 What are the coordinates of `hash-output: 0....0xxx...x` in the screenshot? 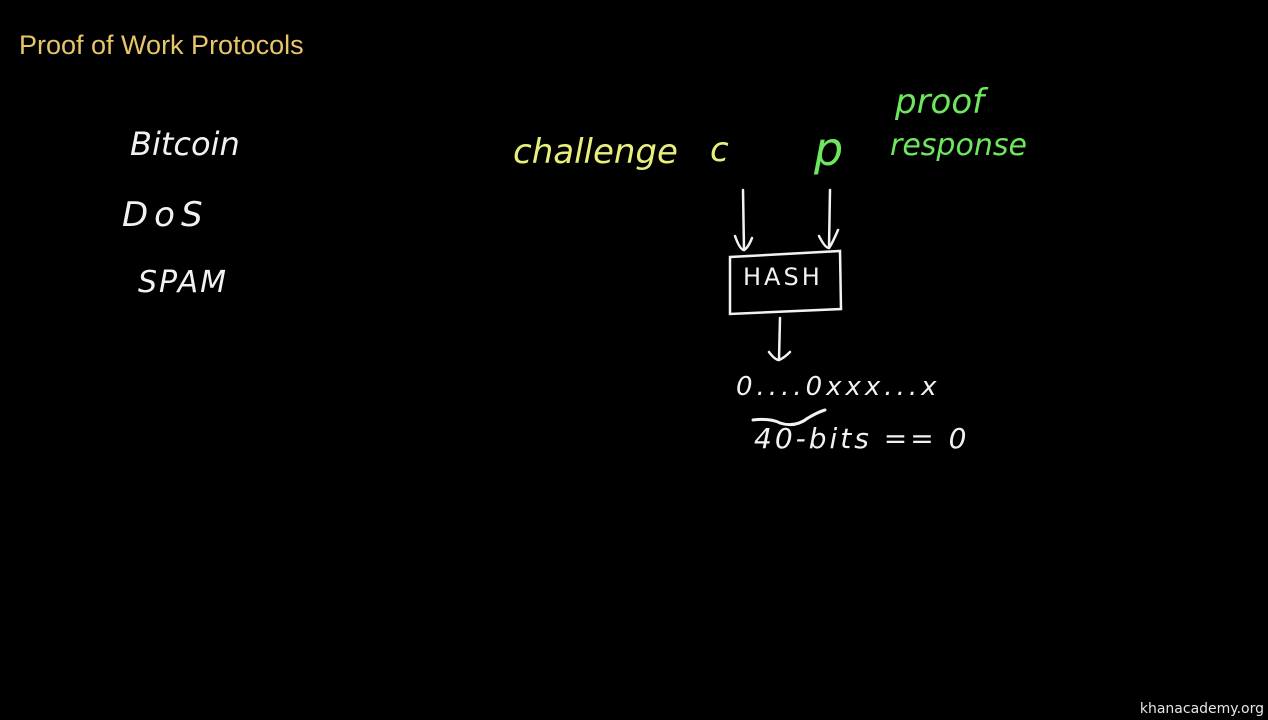 It's located at (838, 387).